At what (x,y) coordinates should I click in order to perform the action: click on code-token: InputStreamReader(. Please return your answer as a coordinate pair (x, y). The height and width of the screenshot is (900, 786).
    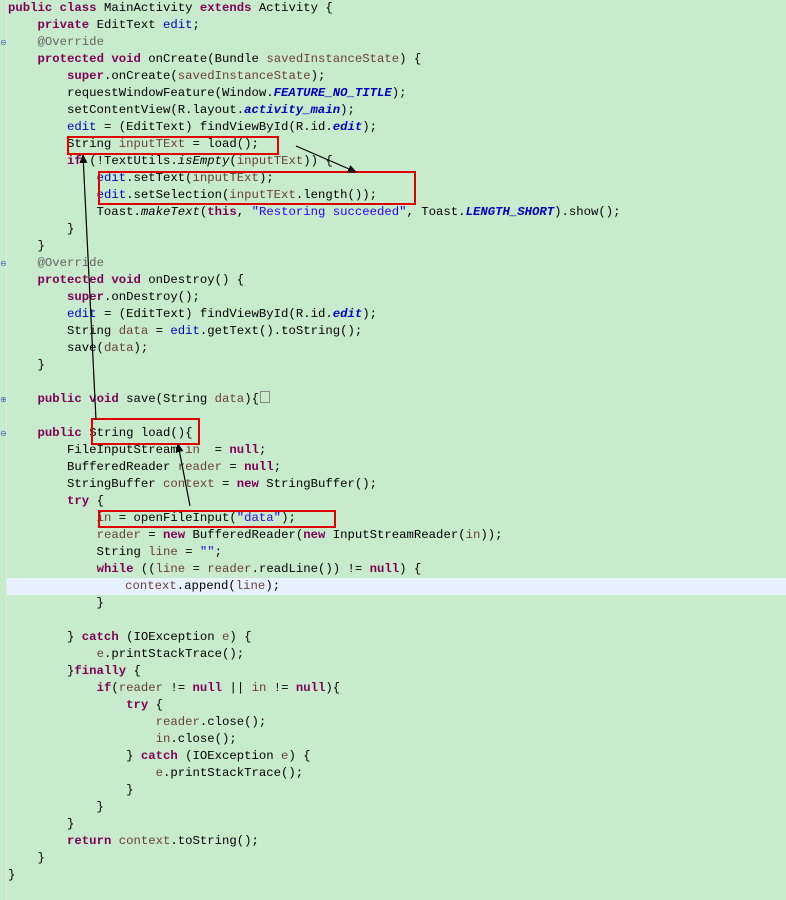
    Looking at the image, I should click on (399, 535).